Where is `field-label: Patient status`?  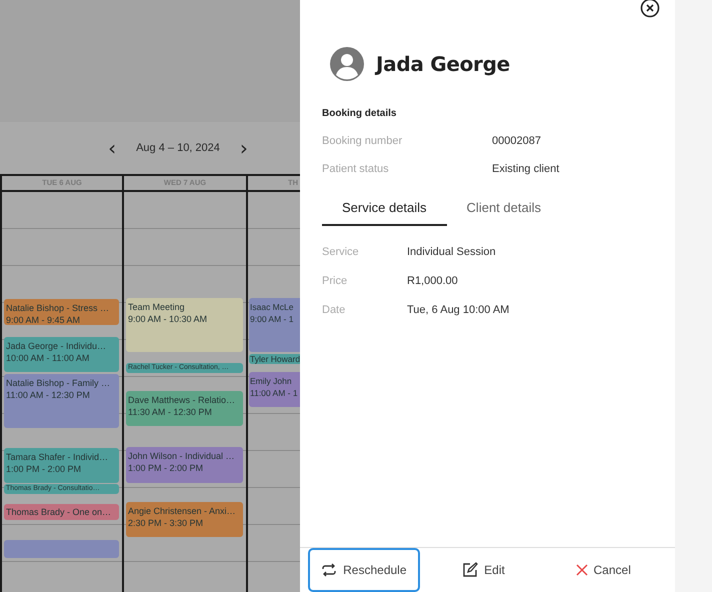 field-label: Patient status is located at coordinates (356, 169).